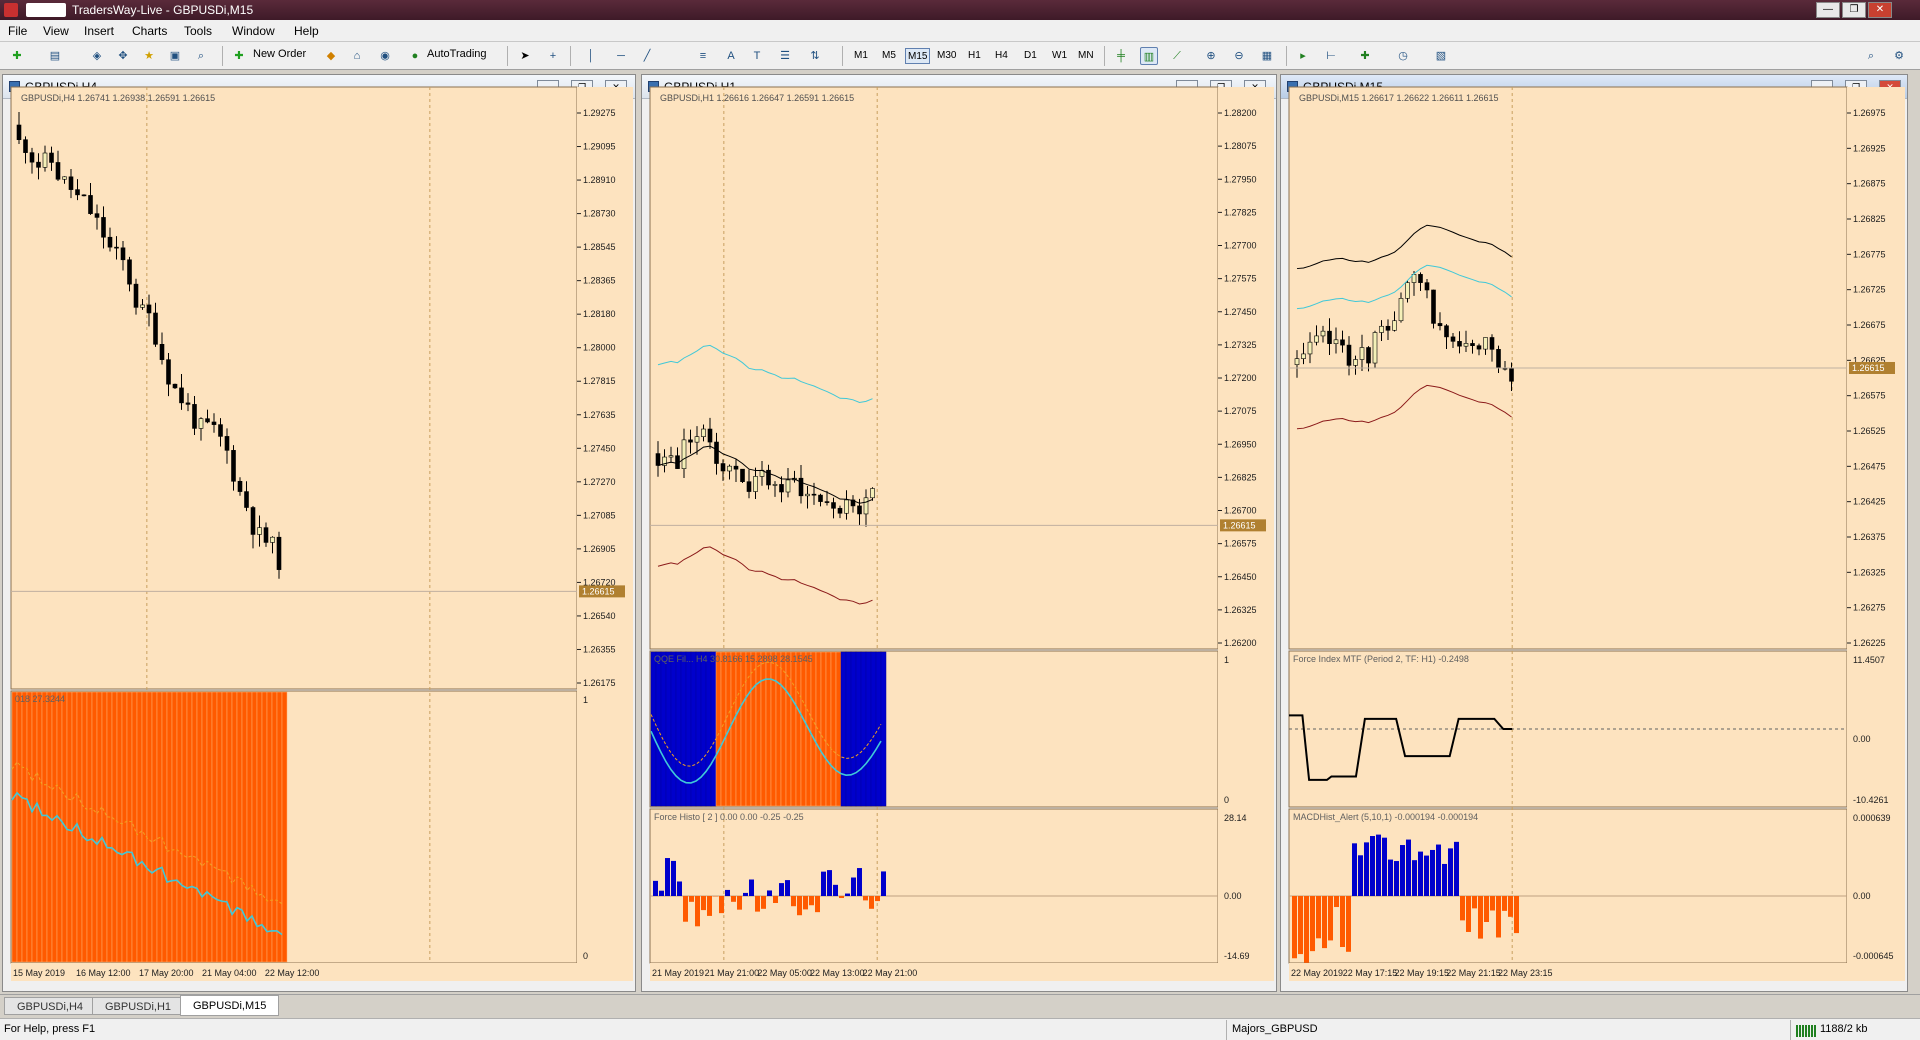 This screenshot has width=1920, height=1040. What do you see at coordinates (1211, 56) in the screenshot?
I see `zoom-in-icon: ⊕` at bounding box center [1211, 56].